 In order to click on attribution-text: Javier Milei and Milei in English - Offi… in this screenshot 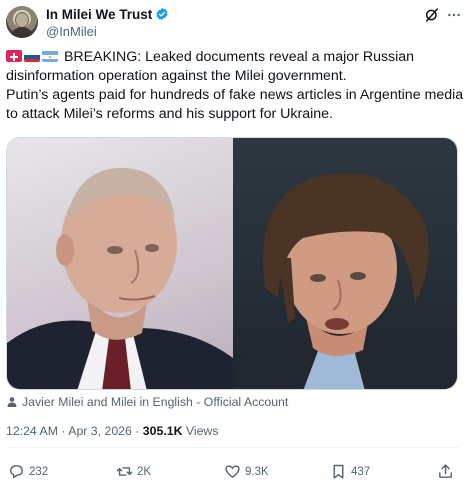, I will do `click(155, 402)`.